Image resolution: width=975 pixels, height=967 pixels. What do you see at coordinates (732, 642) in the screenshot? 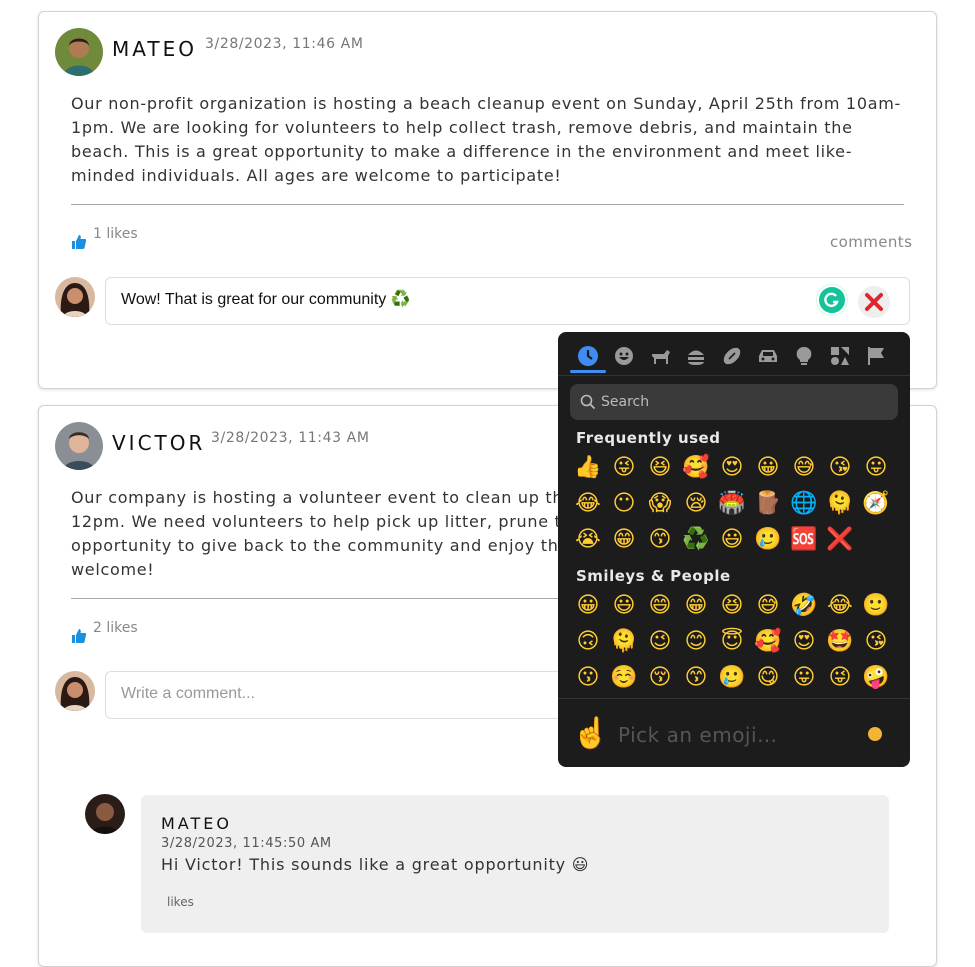
I see `emoji-button: 😇` at bounding box center [732, 642].